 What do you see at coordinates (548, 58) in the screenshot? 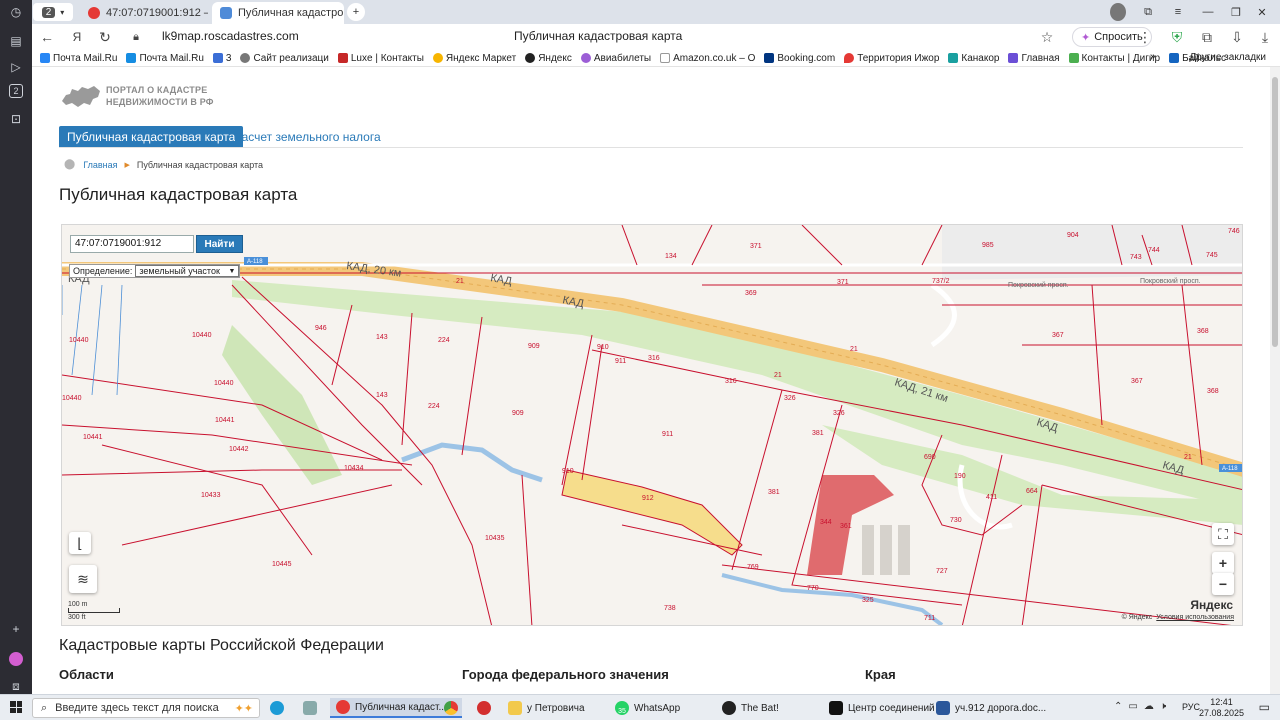
I see `bookmark-item: Яндекс` at bounding box center [548, 58].